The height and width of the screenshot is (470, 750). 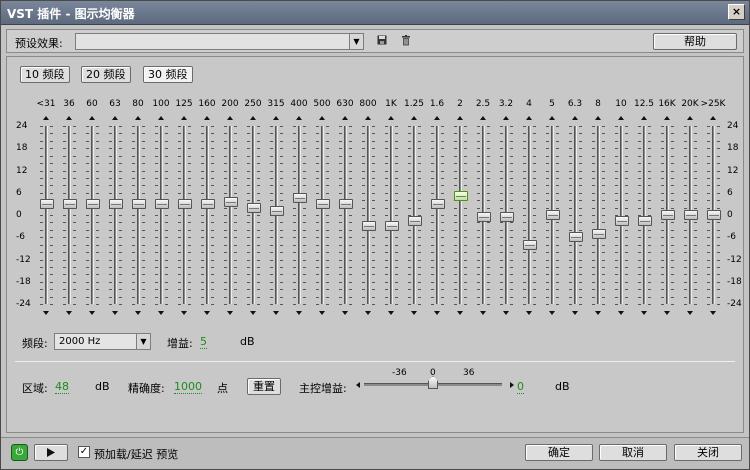 What do you see at coordinates (106, 74) in the screenshot?
I see `band-mode-20-button: 20 频段` at bounding box center [106, 74].